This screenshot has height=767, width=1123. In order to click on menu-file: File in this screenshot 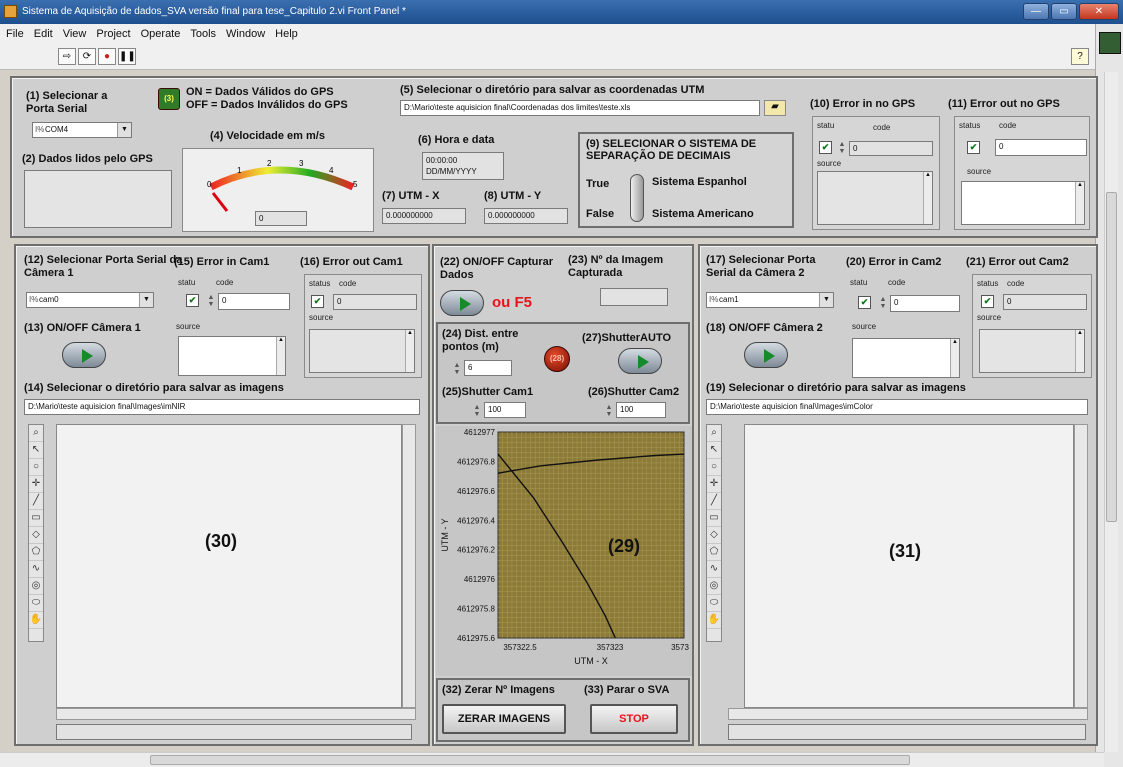, I will do `click(15, 34)`.